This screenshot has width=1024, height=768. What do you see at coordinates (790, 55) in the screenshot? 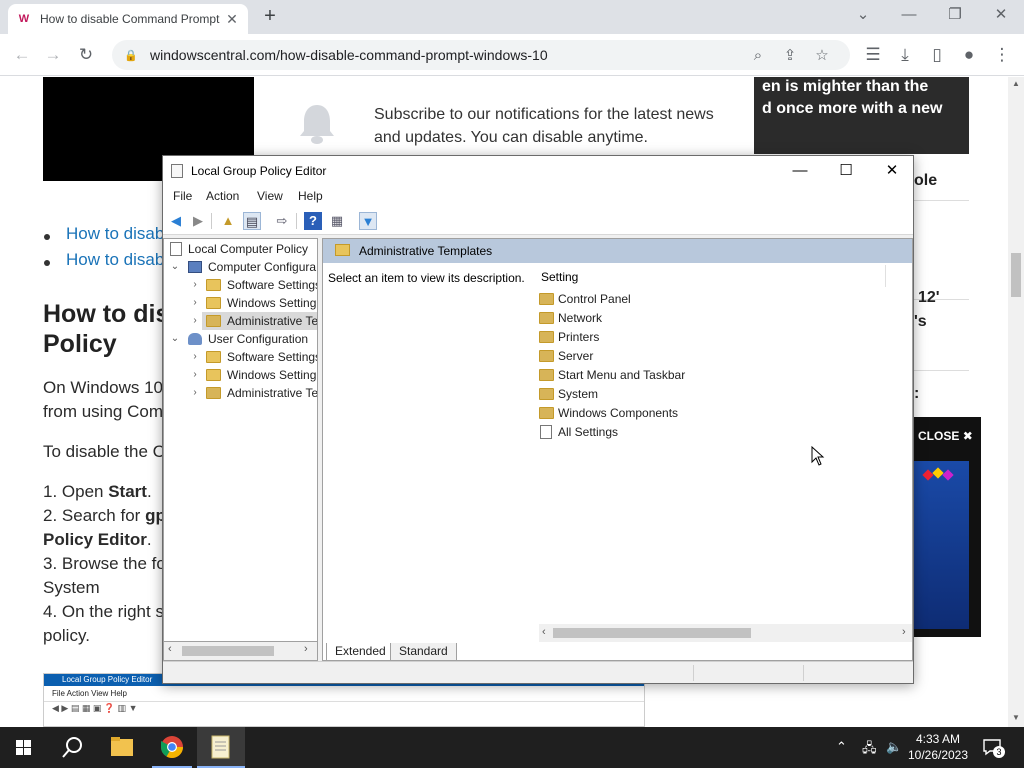
I see `share-icon: ⇪` at bounding box center [790, 55].